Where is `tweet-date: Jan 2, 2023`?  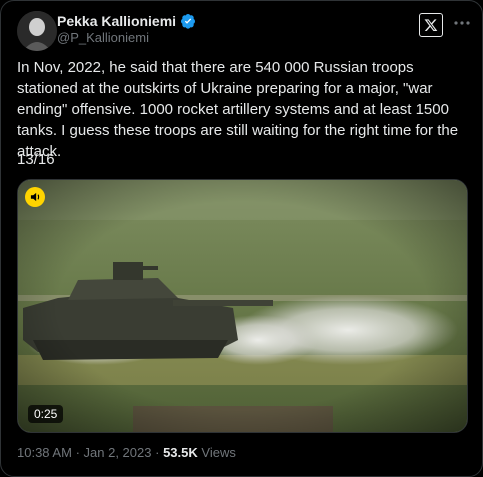
tweet-date: Jan 2, 2023 is located at coordinates (118, 452).